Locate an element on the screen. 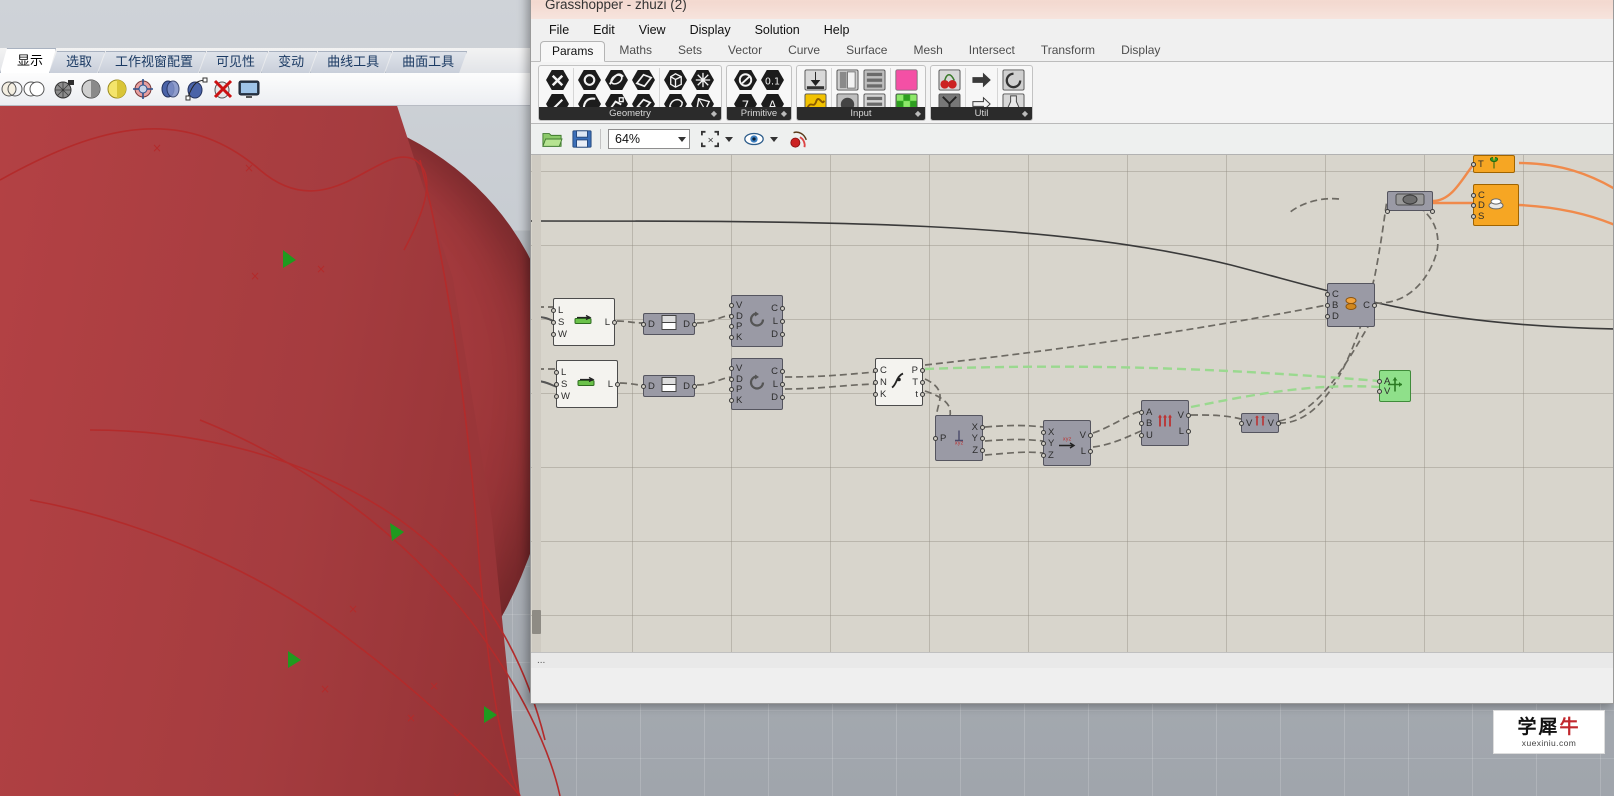 The image size is (1614, 796). surface-param-icon is located at coordinates (643, 80).